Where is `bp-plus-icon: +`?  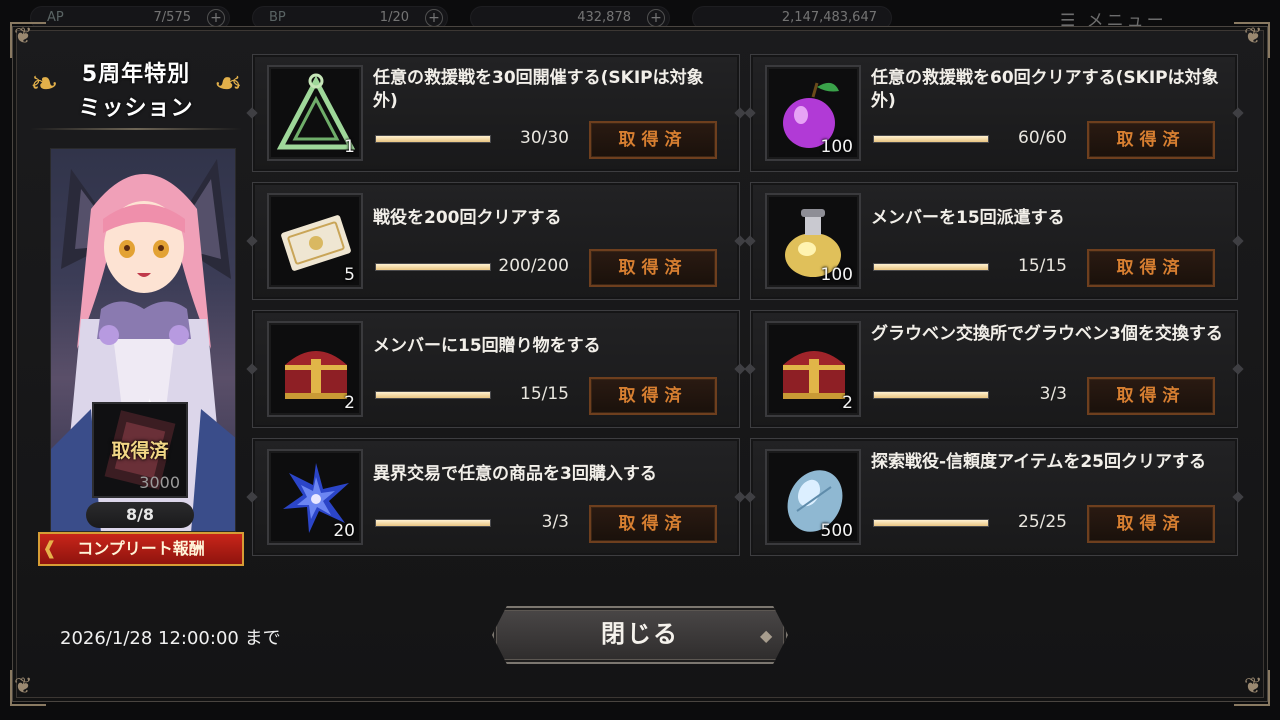
bp-plus-icon: + is located at coordinates (434, 18).